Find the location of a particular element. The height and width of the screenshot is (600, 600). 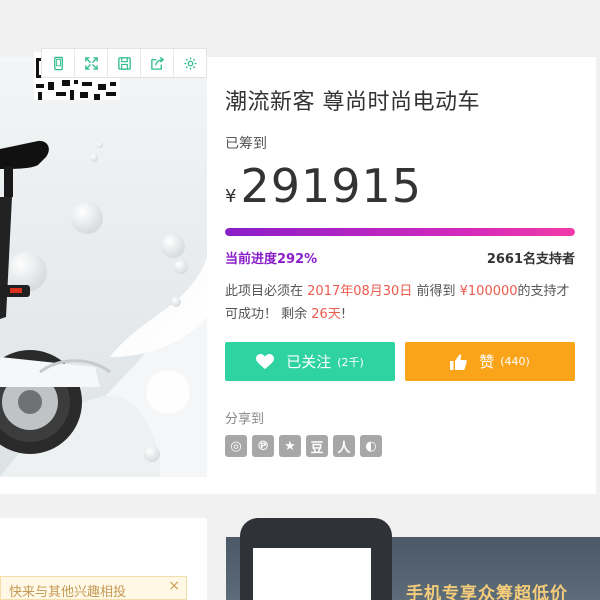

supporter-count: 2661名支持者 is located at coordinates (530, 259).